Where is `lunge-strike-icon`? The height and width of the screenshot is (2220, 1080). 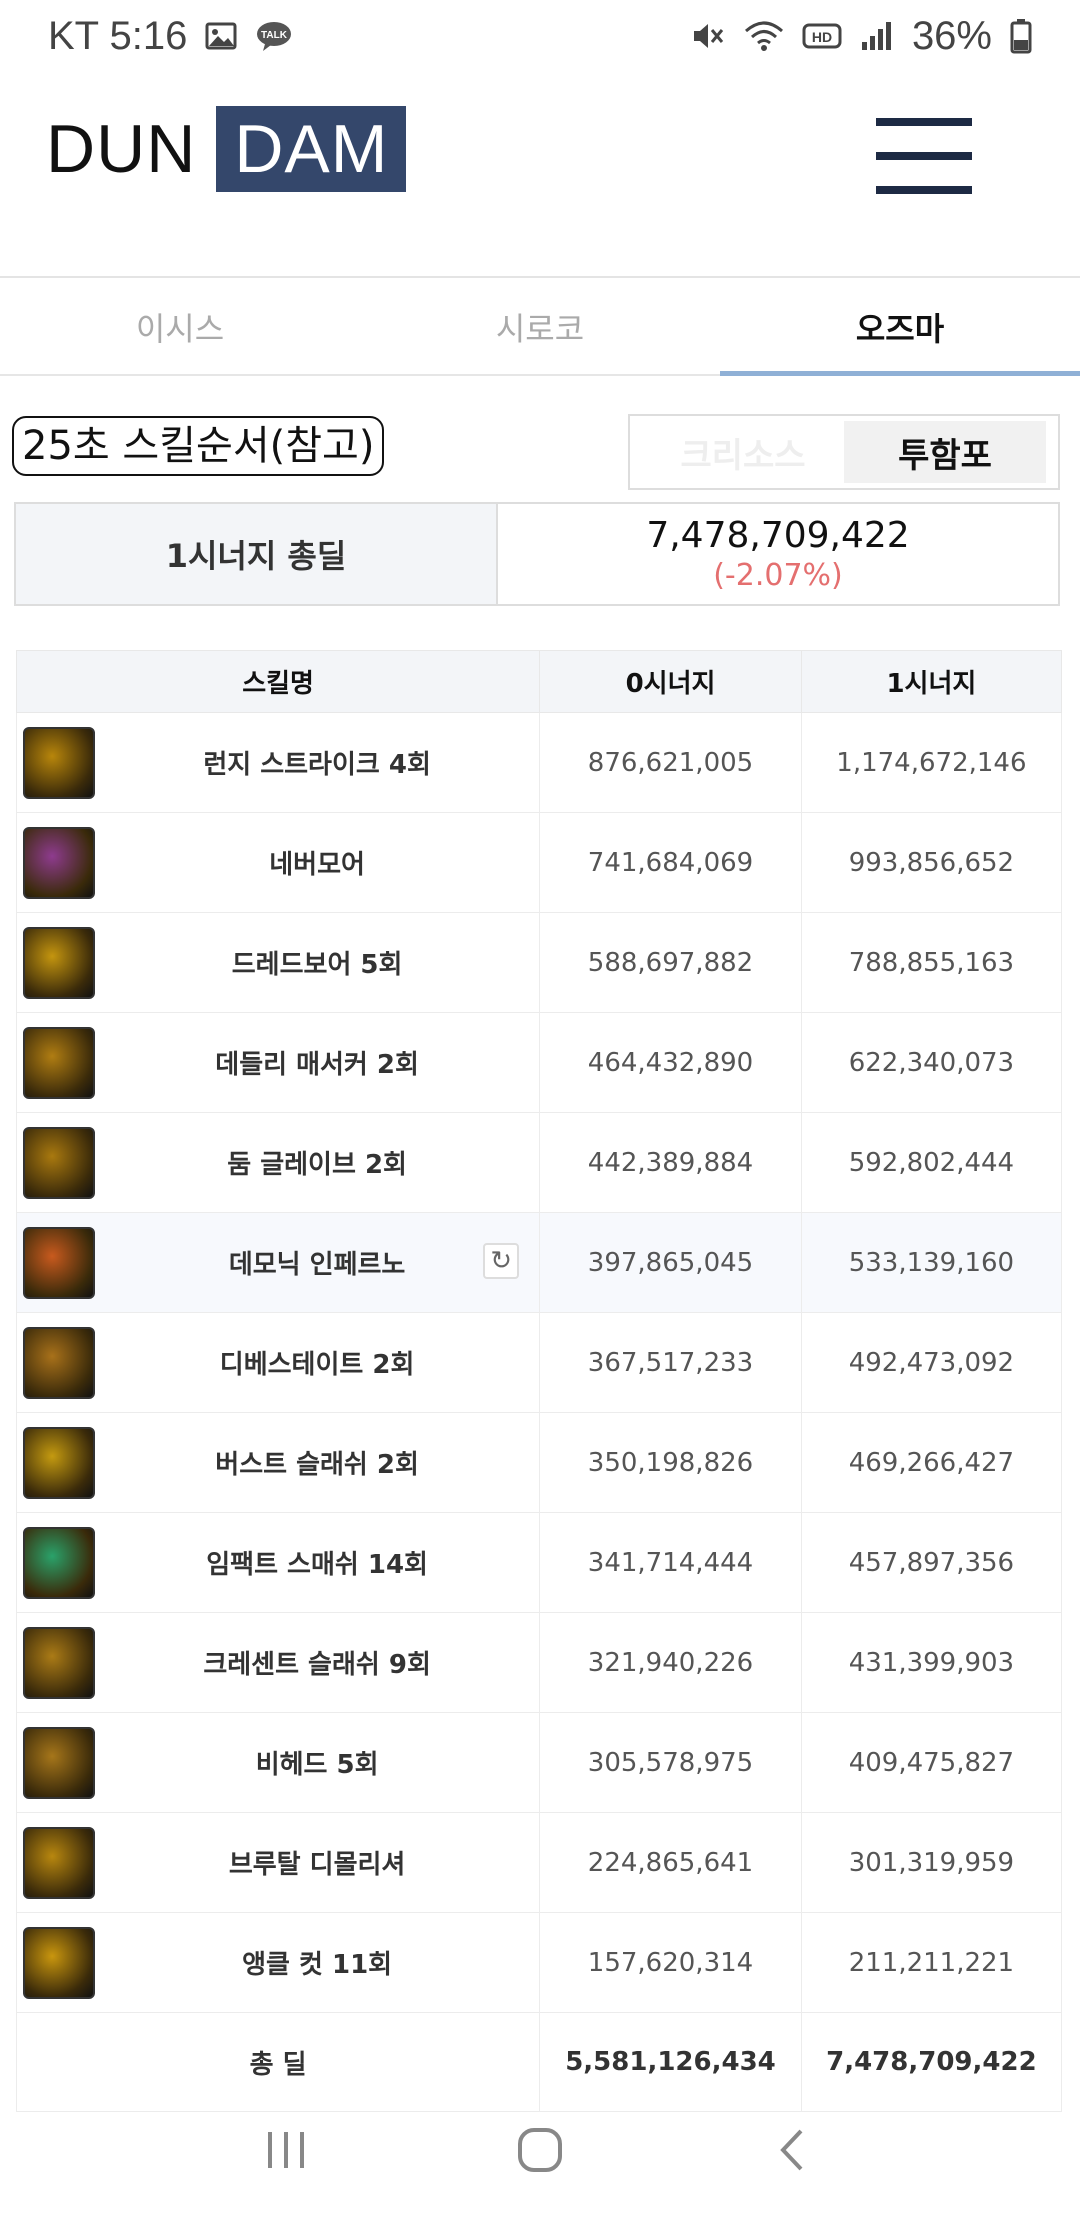 lunge-strike-icon is located at coordinates (59, 762).